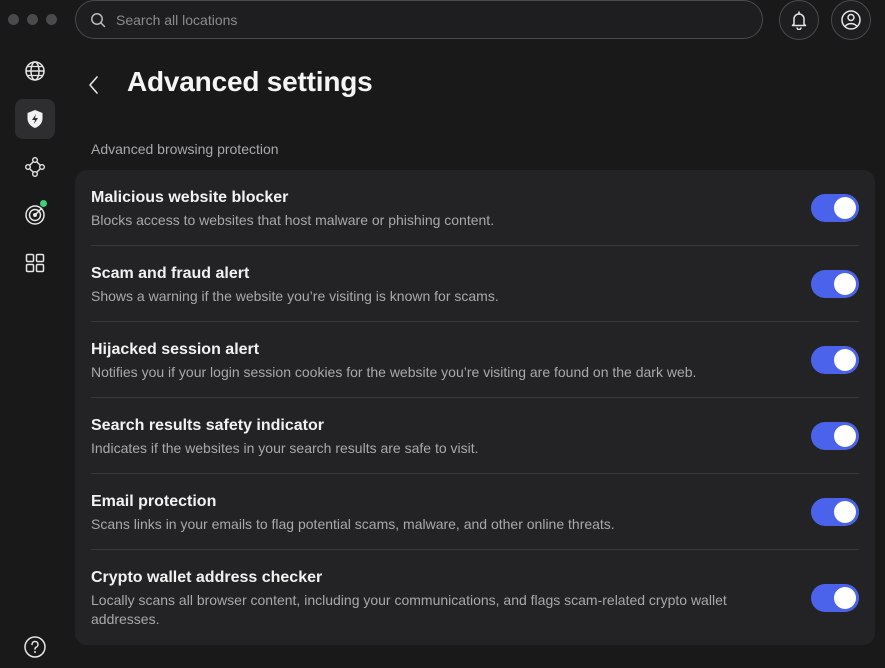 The width and height of the screenshot is (885, 668). Describe the element at coordinates (13, 19) in the screenshot. I see `close-window-button` at that location.